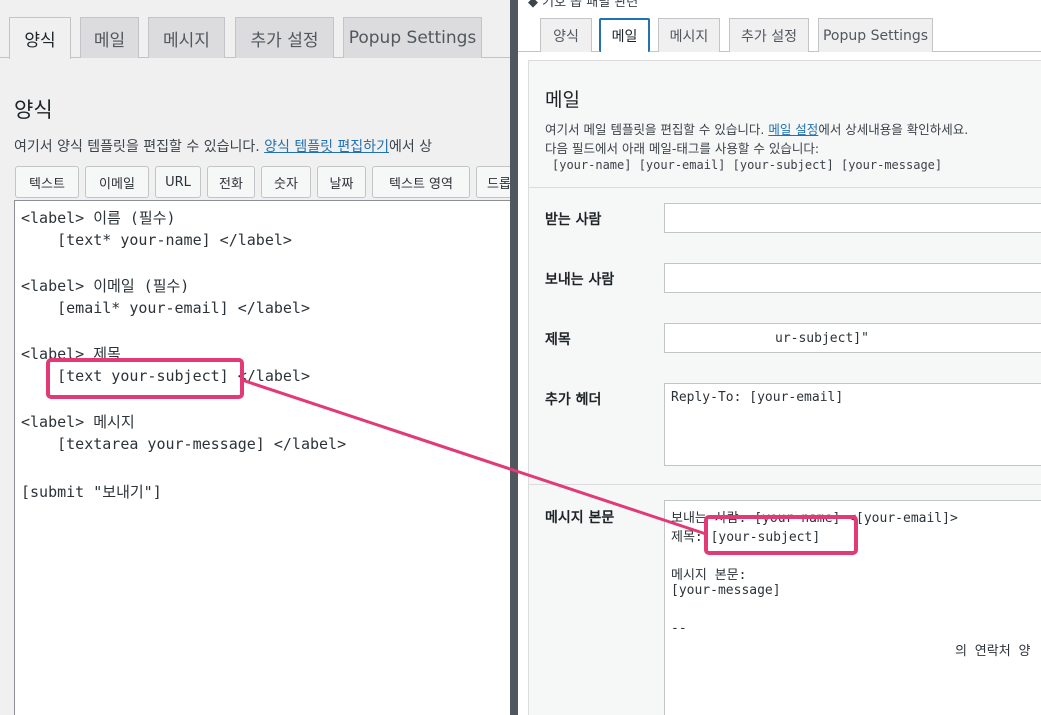  Describe the element at coordinates (184, 444) in the screenshot. I see `code-line: [textarea your-message] </label>` at that location.